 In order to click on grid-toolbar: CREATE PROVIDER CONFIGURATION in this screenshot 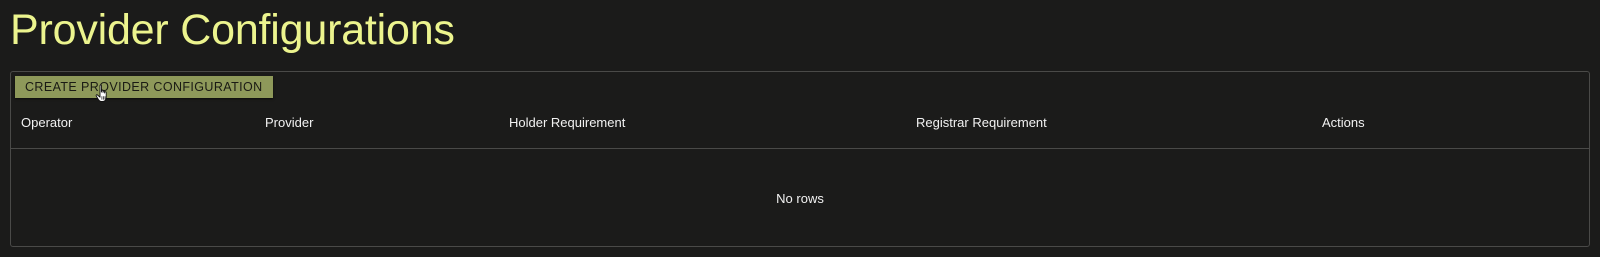, I will do `click(144, 87)`.